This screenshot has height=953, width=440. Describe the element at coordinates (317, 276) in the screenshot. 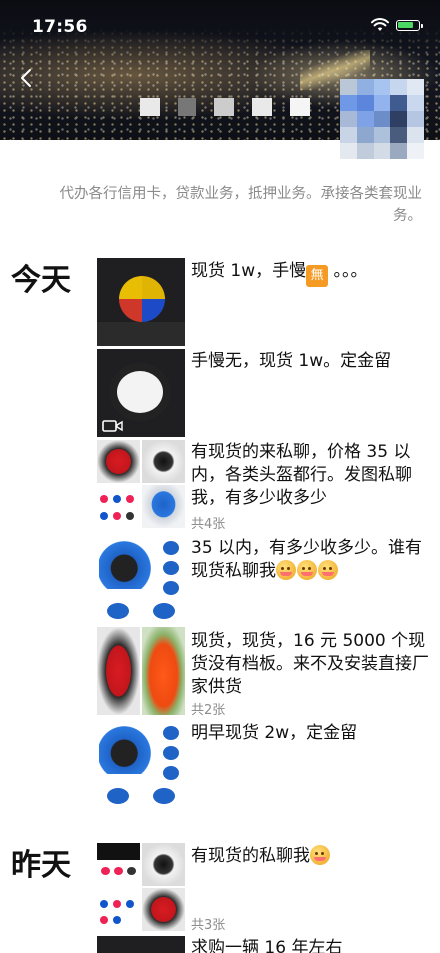

I see `wu-badge: 無` at that location.